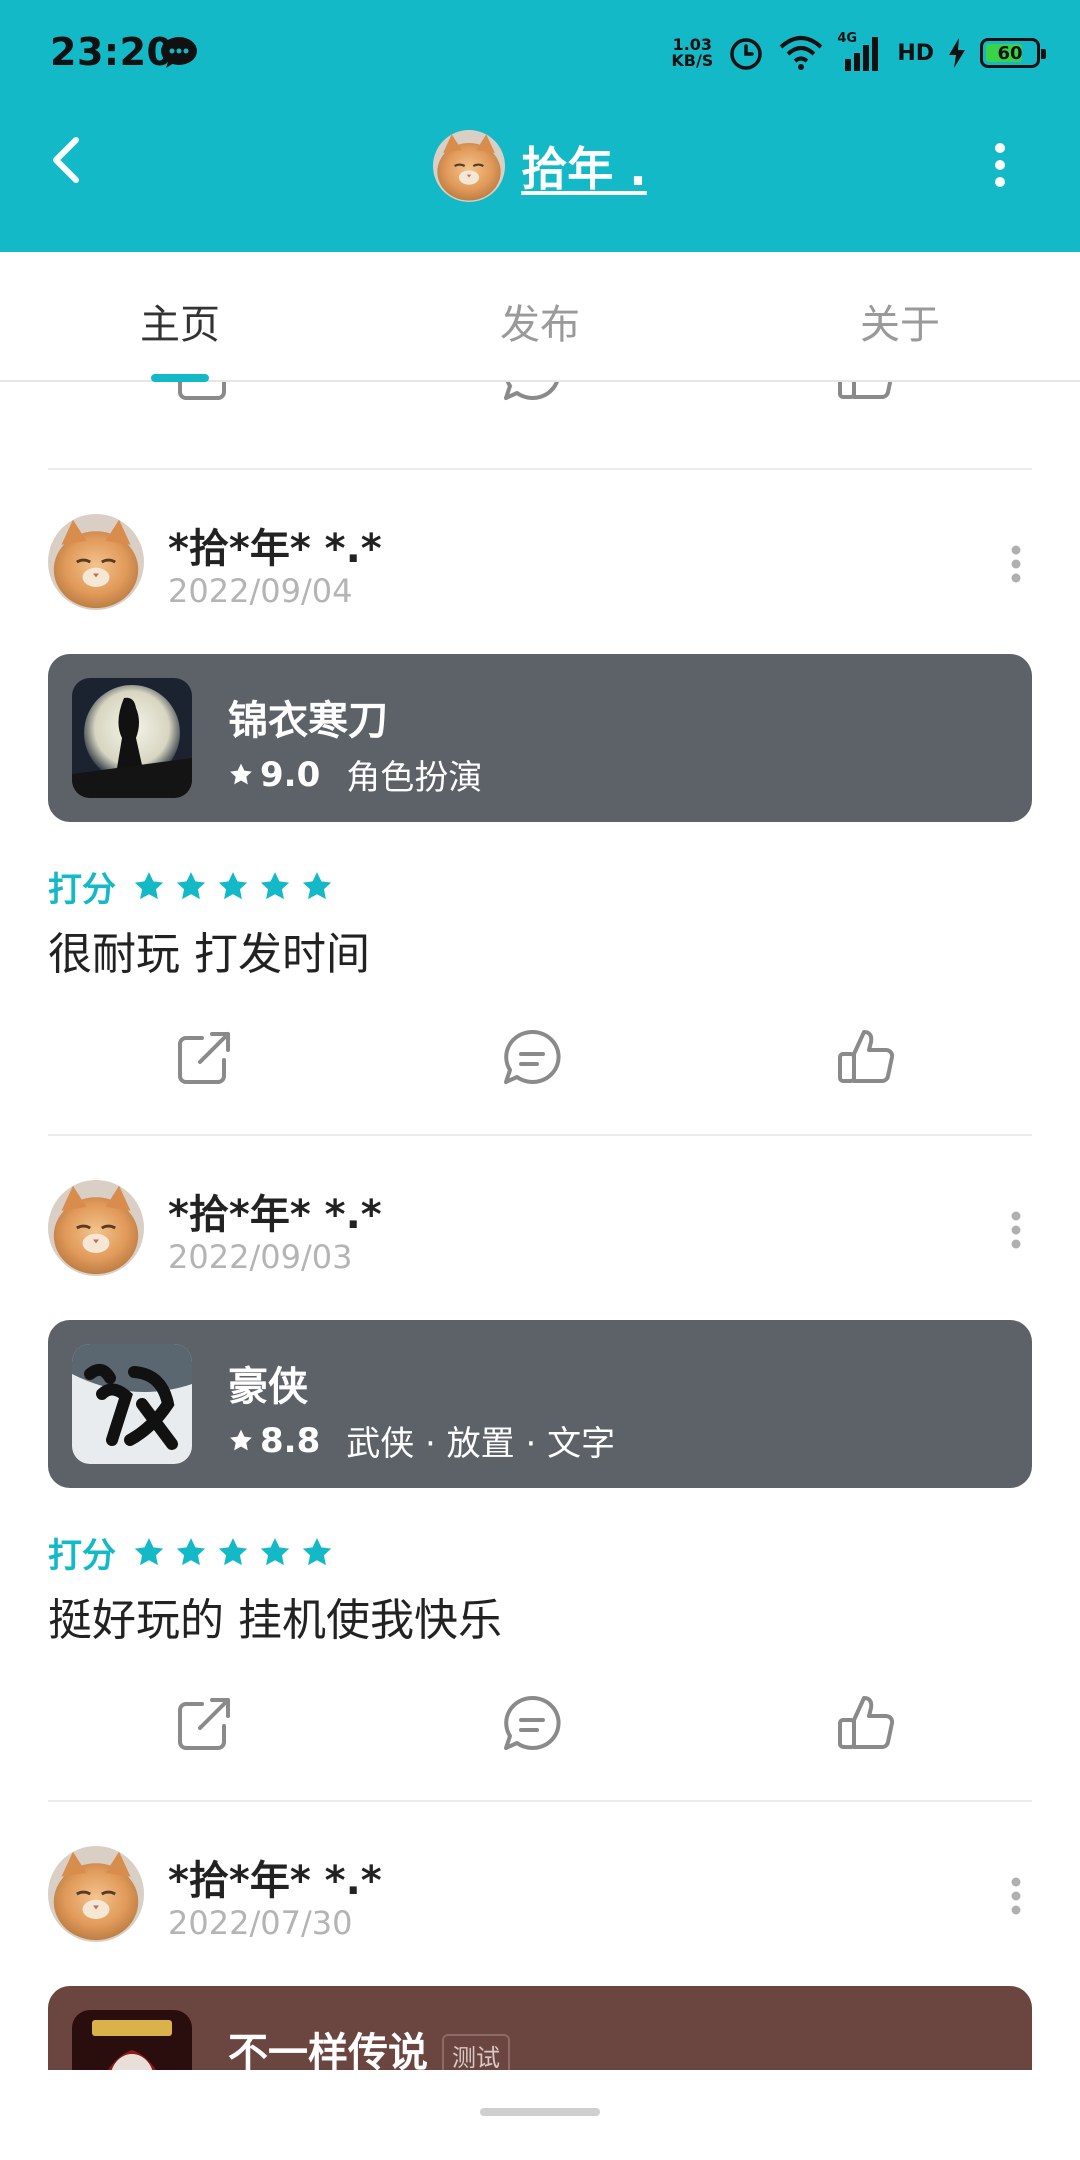 Image resolution: width=1080 pixels, height=2160 pixels. I want to click on net-speed-unit: KB/S, so click(692, 60).